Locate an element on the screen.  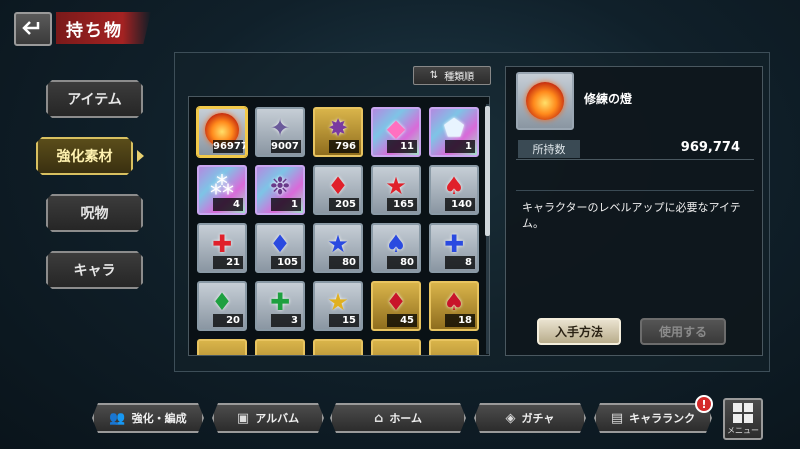
green-soul-diamond-icon: ♦ is located at coordinates (222, 302).